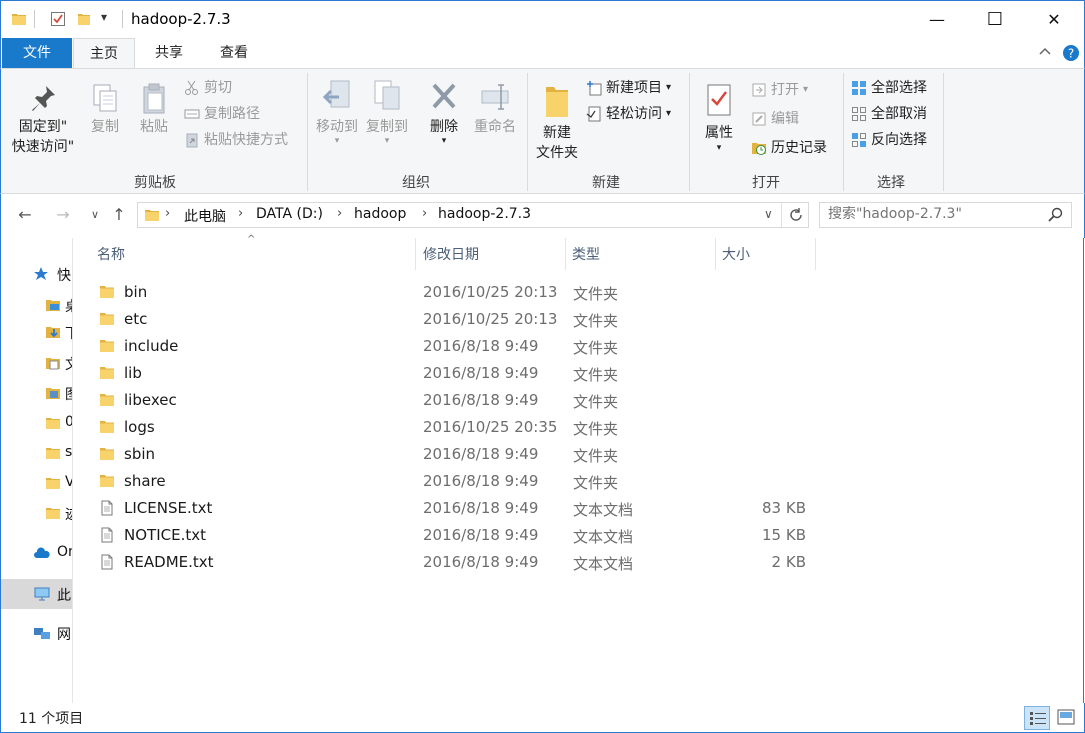  What do you see at coordinates (25, 215) in the screenshot?
I see `back-button: ←` at bounding box center [25, 215].